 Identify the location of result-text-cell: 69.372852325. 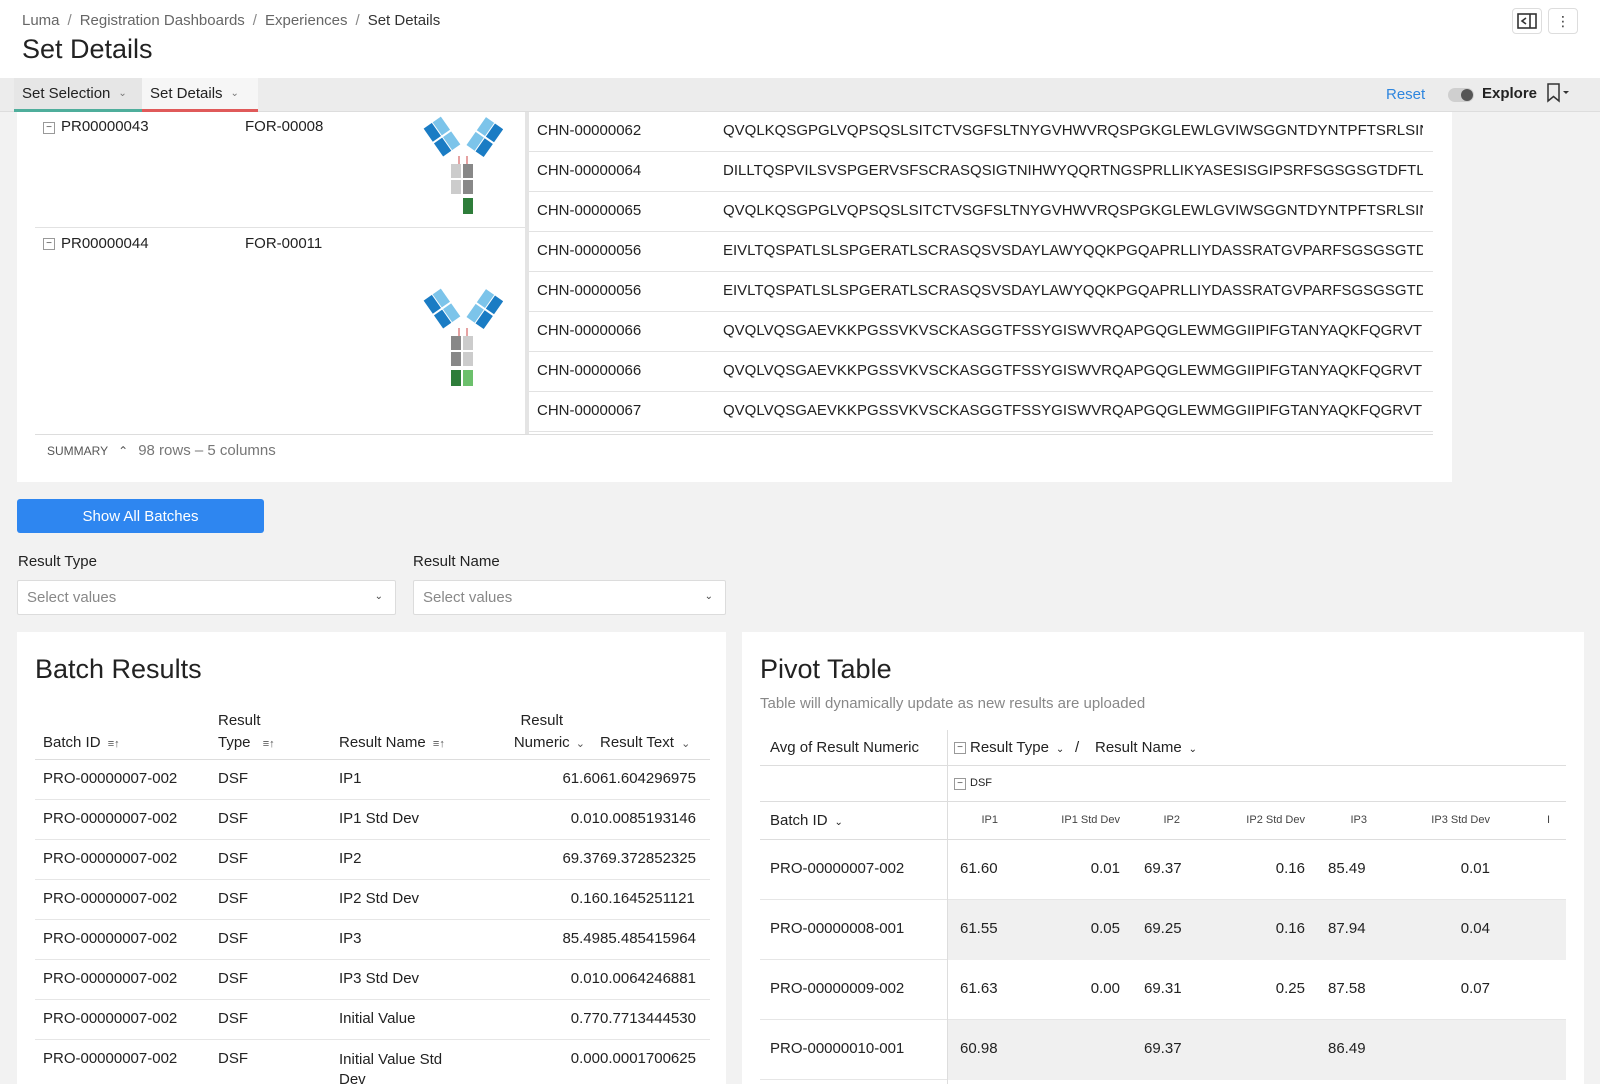
(648, 858).